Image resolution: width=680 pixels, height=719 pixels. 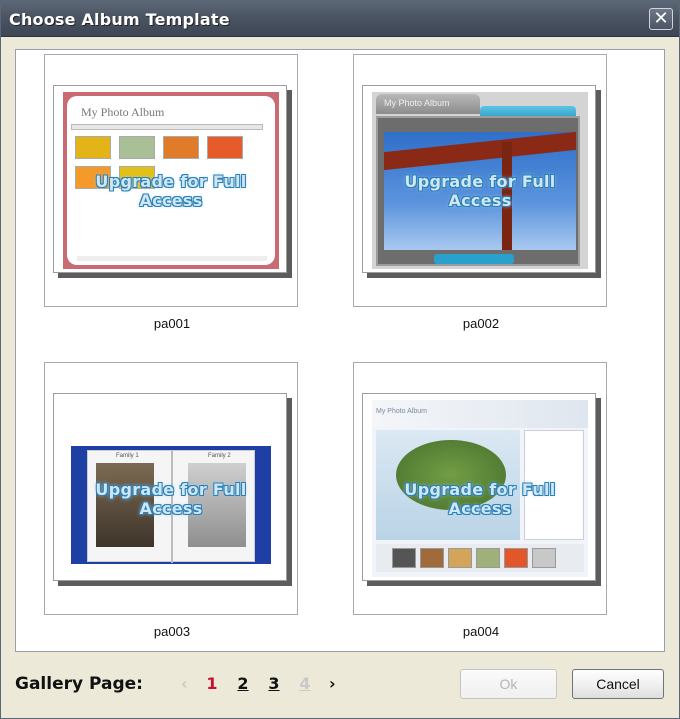 What do you see at coordinates (480, 151) in the screenshot?
I see `preview-bridge` at bounding box center [480, 151].